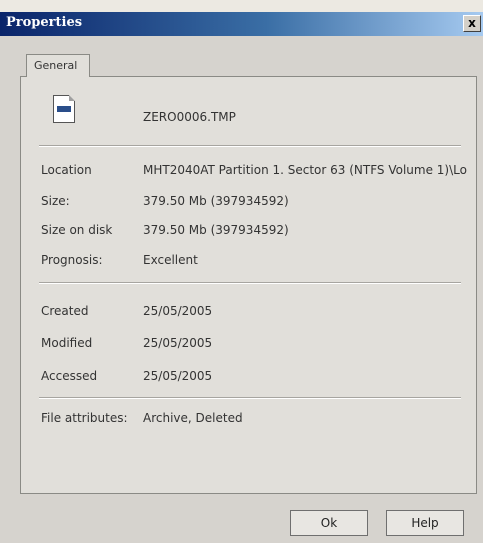 Image resolution: width=483 pixels, height=543 pixels. Describe the element at coordinates (216, 201) in the screenshot. I see `size-value: 379.50 Mb (397934592)` at that location.